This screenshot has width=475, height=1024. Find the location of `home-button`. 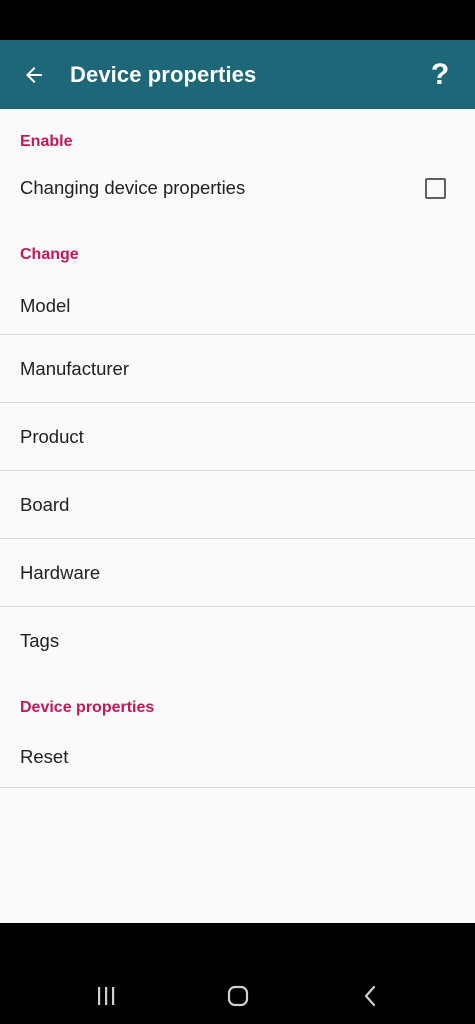

home-button is located at coordinates (238, 996).